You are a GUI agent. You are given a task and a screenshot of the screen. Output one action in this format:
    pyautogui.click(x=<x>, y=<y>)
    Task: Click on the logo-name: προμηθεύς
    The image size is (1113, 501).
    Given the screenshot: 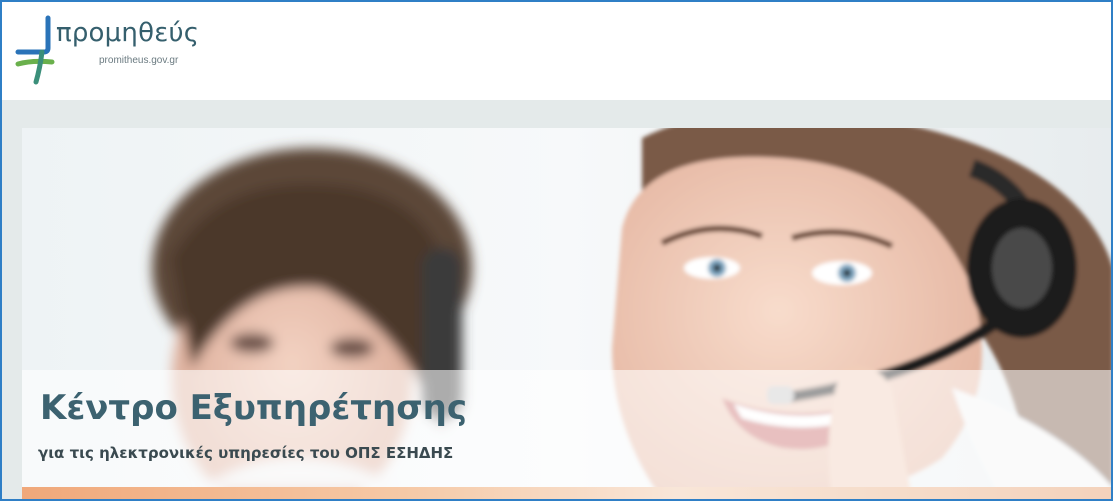 What is the action you would take?
    pyautogui.click(x=128, y=33)
    